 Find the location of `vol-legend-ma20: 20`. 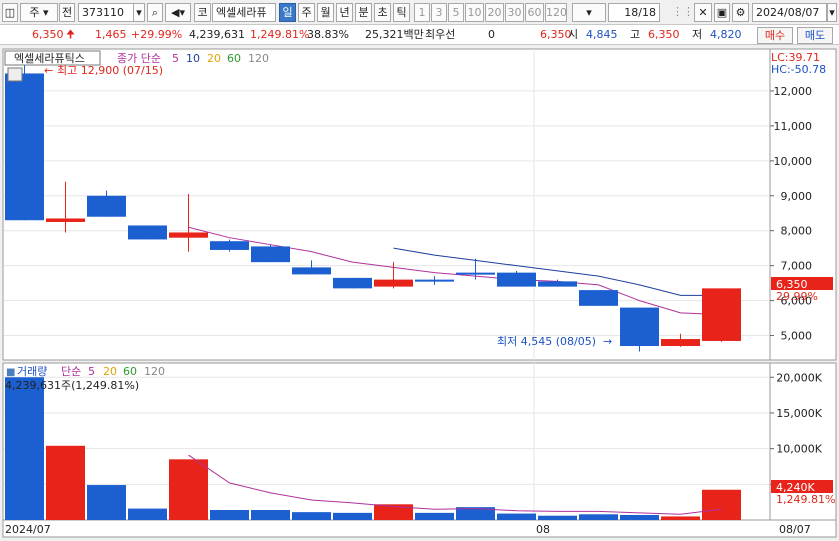

vol-legend-ma20: 20 is located at coordinates (110, 371).